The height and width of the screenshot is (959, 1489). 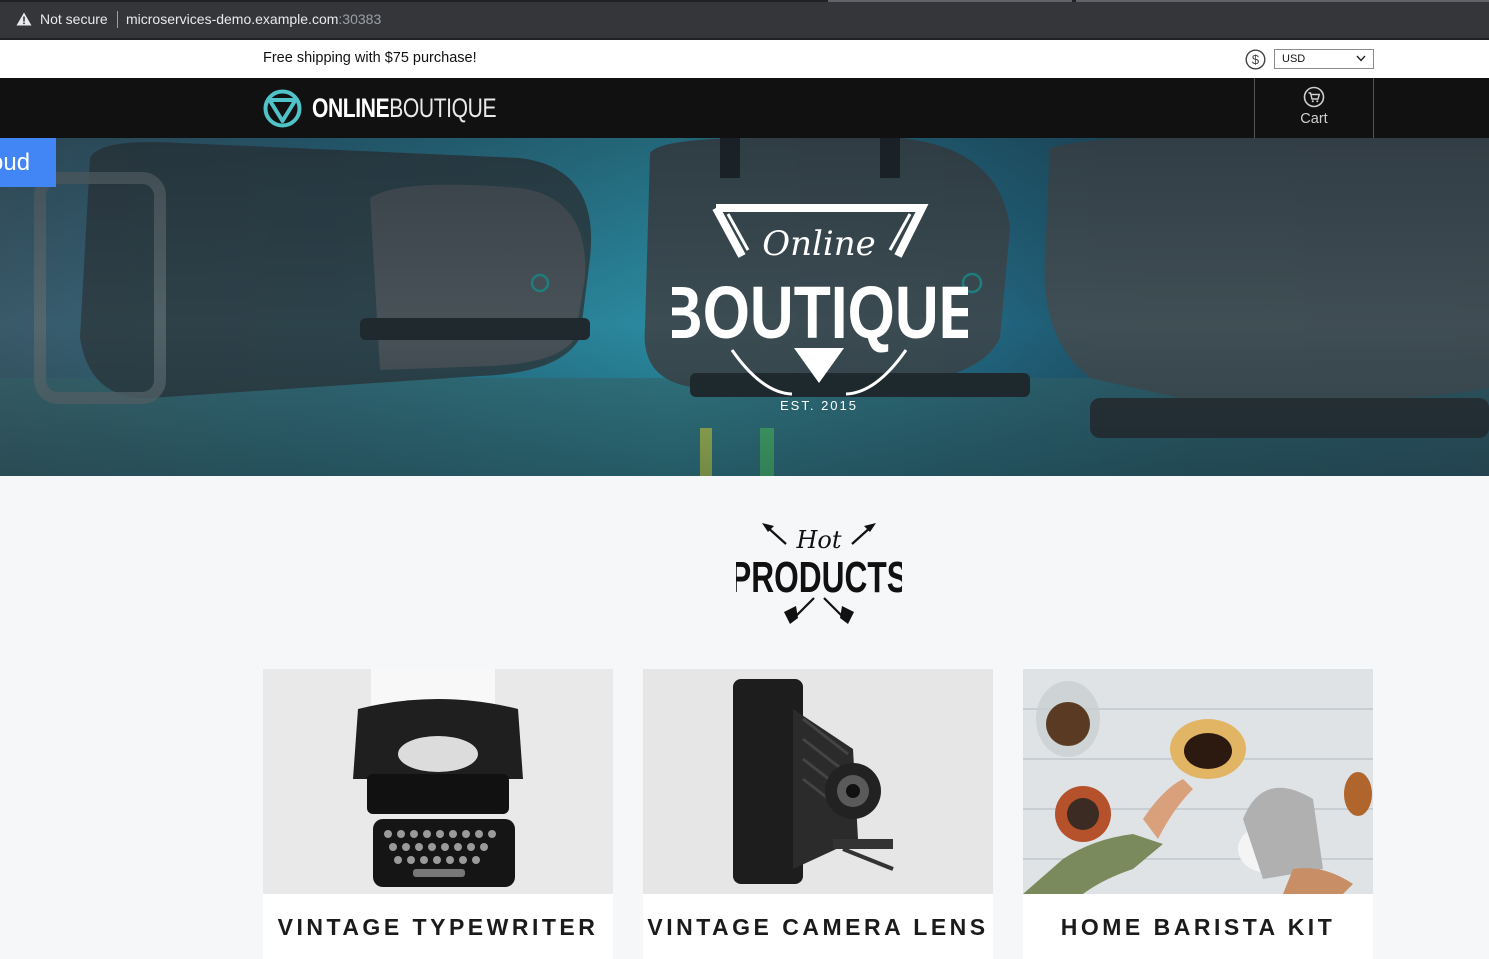 What do you see at coordinates (819, 405) in the screenshot?
I see `hero-logo-est: EST. 2015` at bounding box center [819, 405].